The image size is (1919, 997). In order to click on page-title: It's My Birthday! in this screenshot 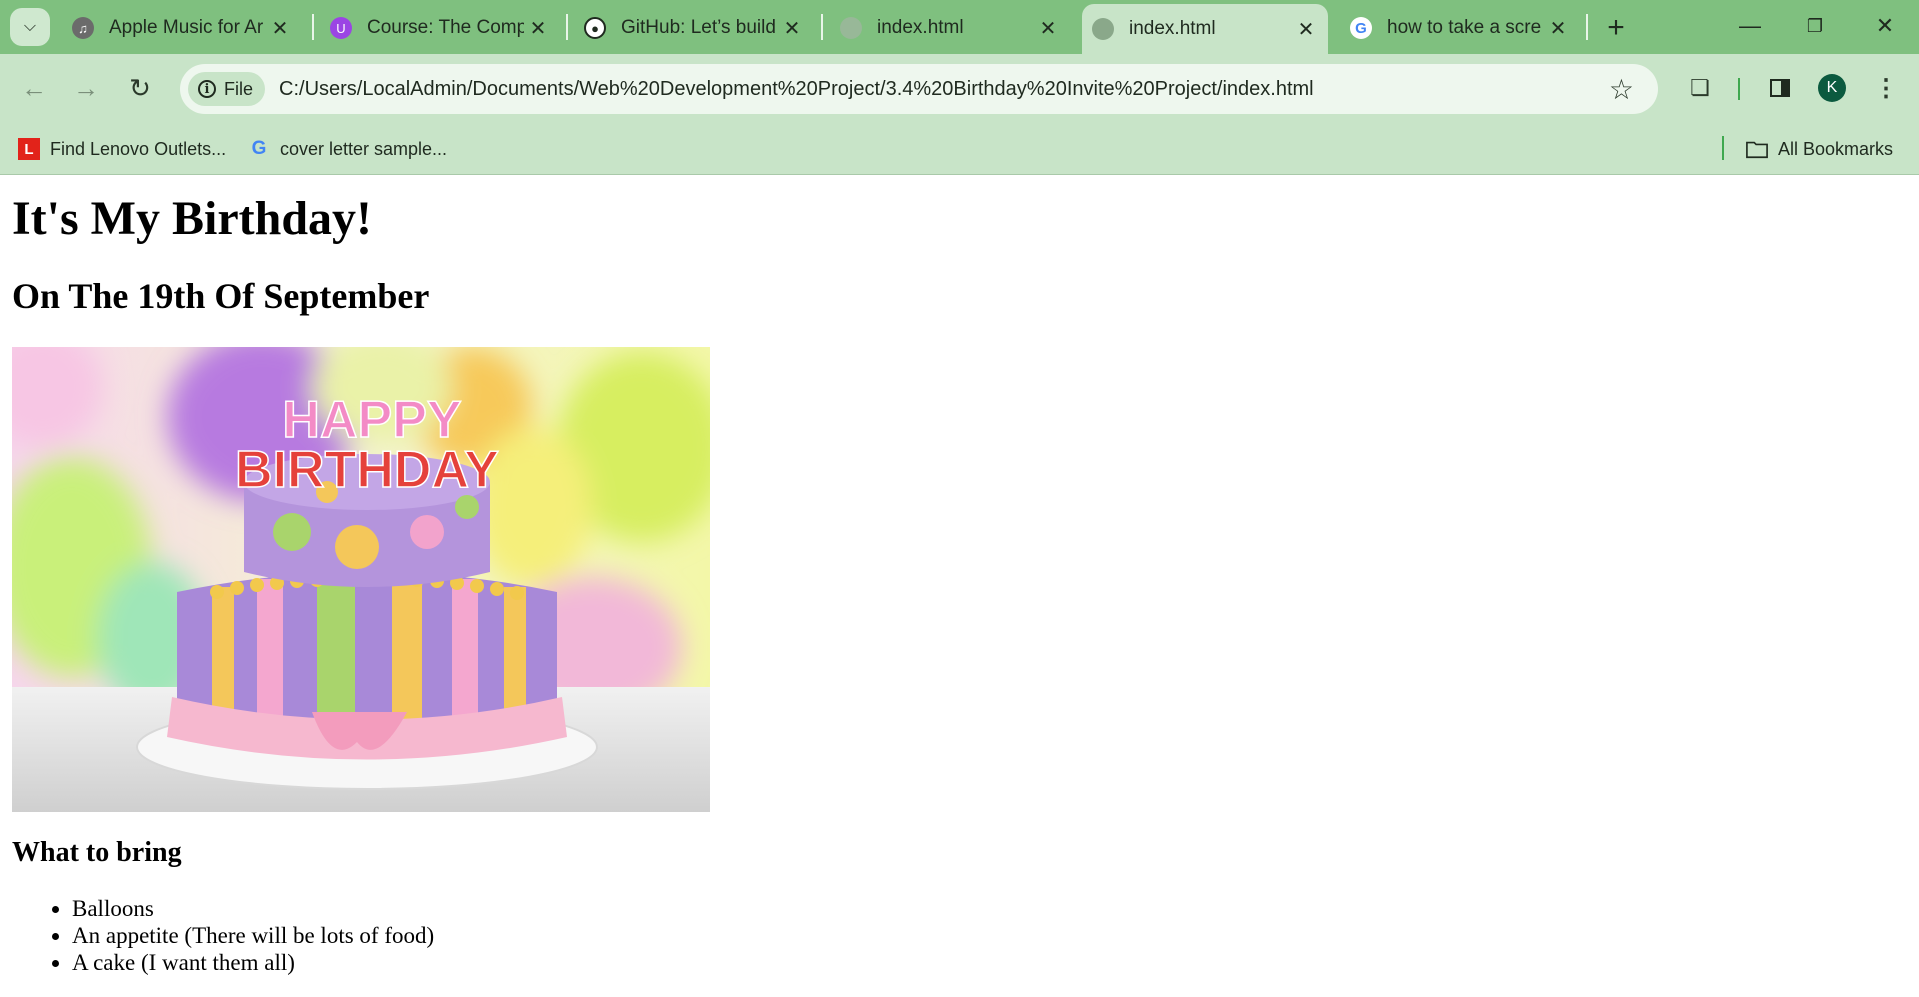, I will do `click(192, 218)`.